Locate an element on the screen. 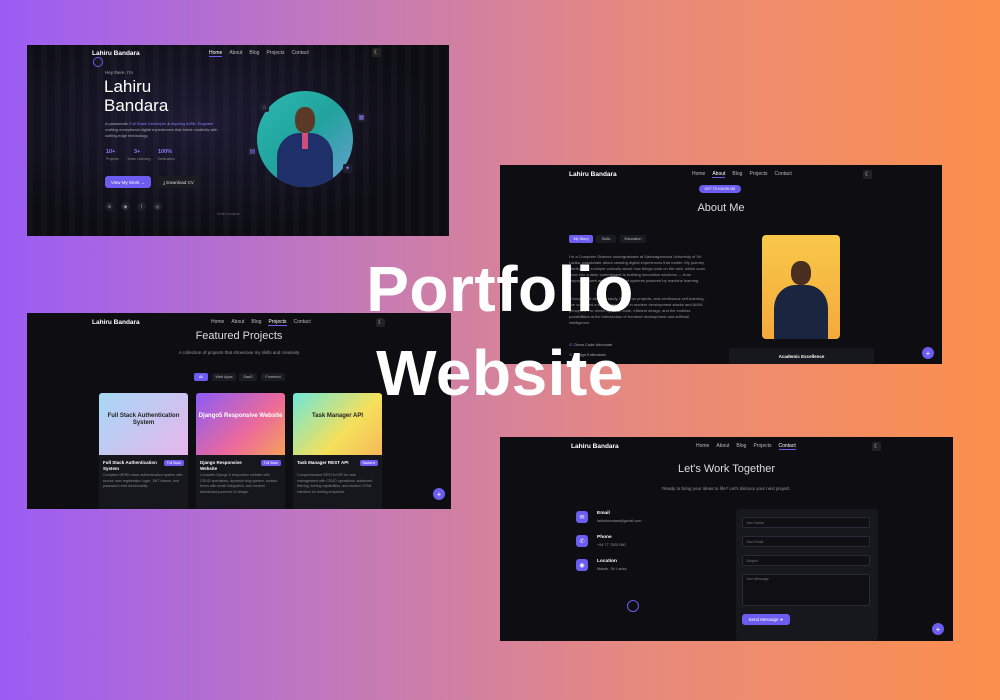 The height and width of the screenshot is (700, 1000). tab-skills: Skills is located at coordinates (606, 239).